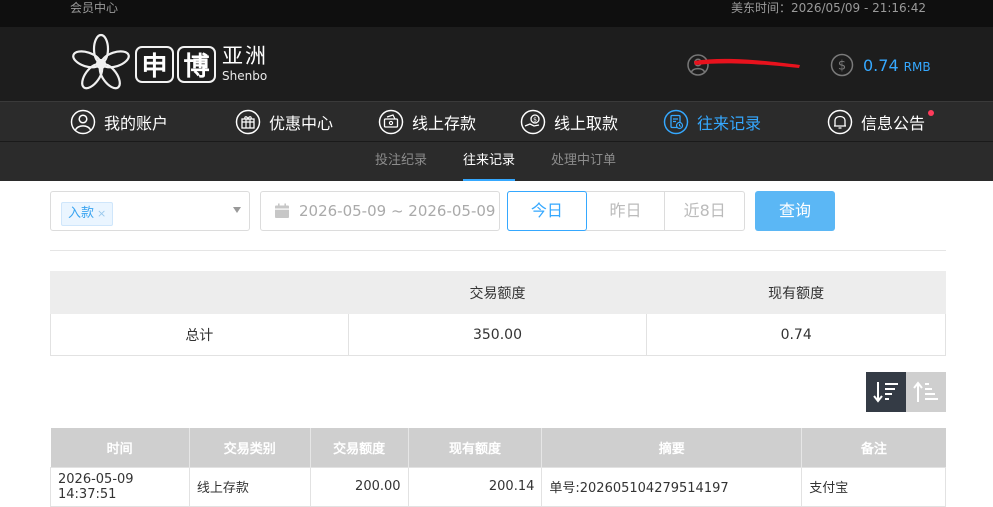 Image resolution: width=993 pixels, height=507 pixels. Describe the element at coordinates (873, 486) in the screenshot. I see `cell-remark: 支付宝` at that location.